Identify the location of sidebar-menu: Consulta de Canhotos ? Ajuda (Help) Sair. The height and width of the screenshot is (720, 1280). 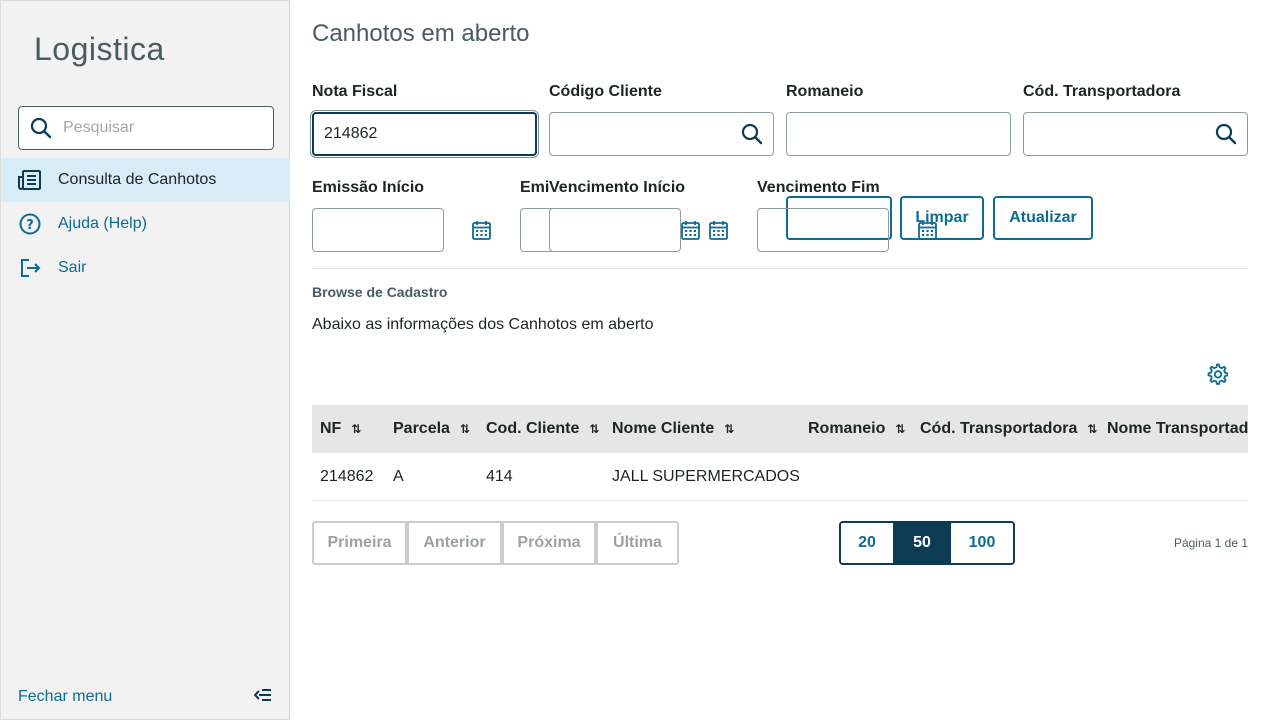
(145, 224).